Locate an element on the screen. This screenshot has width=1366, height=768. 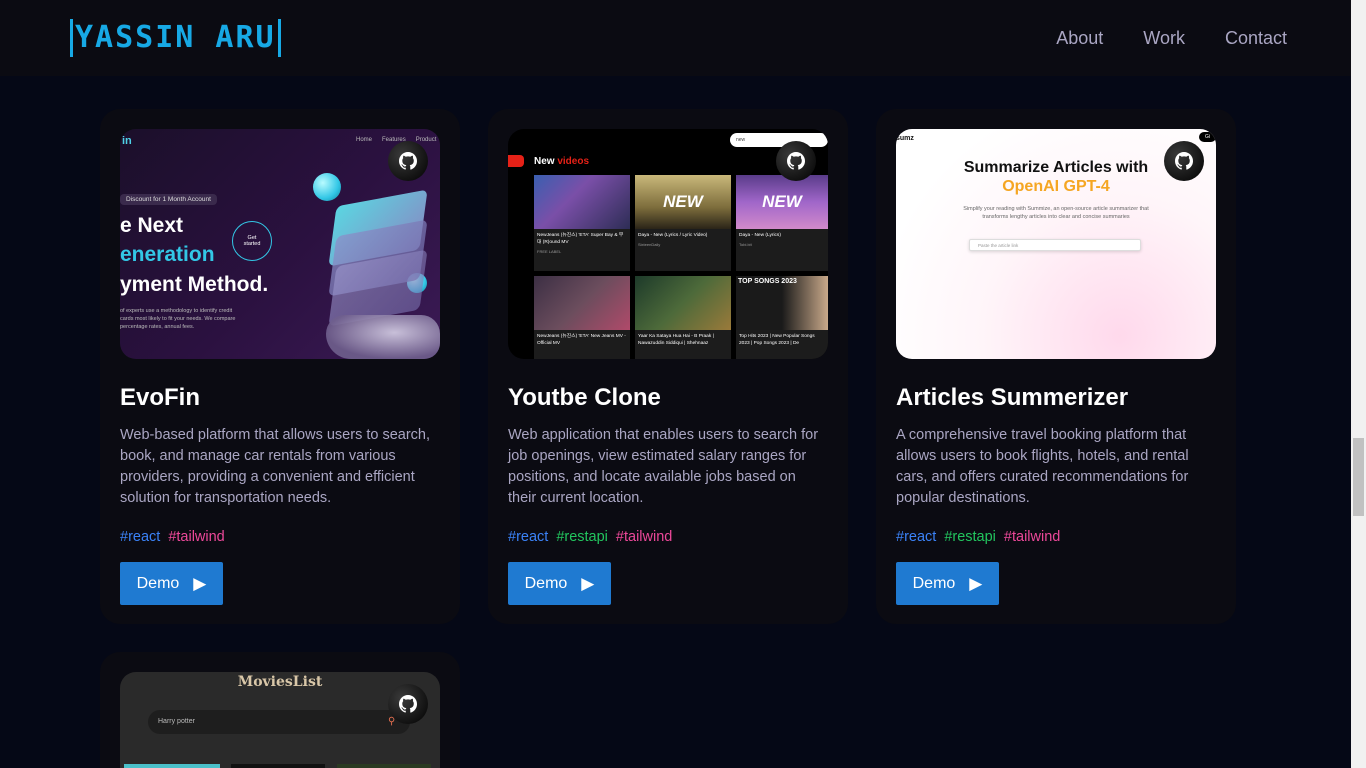
project-title: EvoFin is located at coordinates (160, 397).